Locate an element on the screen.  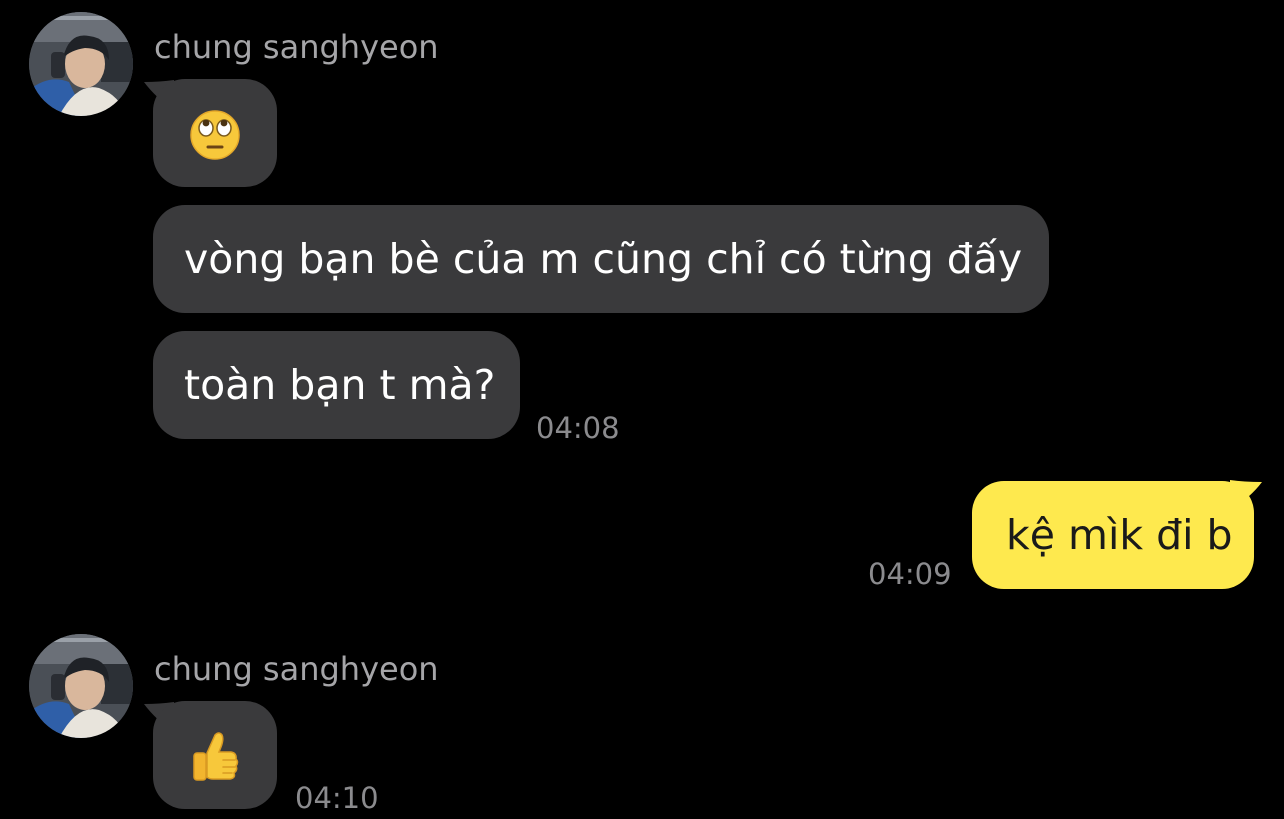
face-with-rolling-eyes-emoji-icon is located at coordinates (215, 135).